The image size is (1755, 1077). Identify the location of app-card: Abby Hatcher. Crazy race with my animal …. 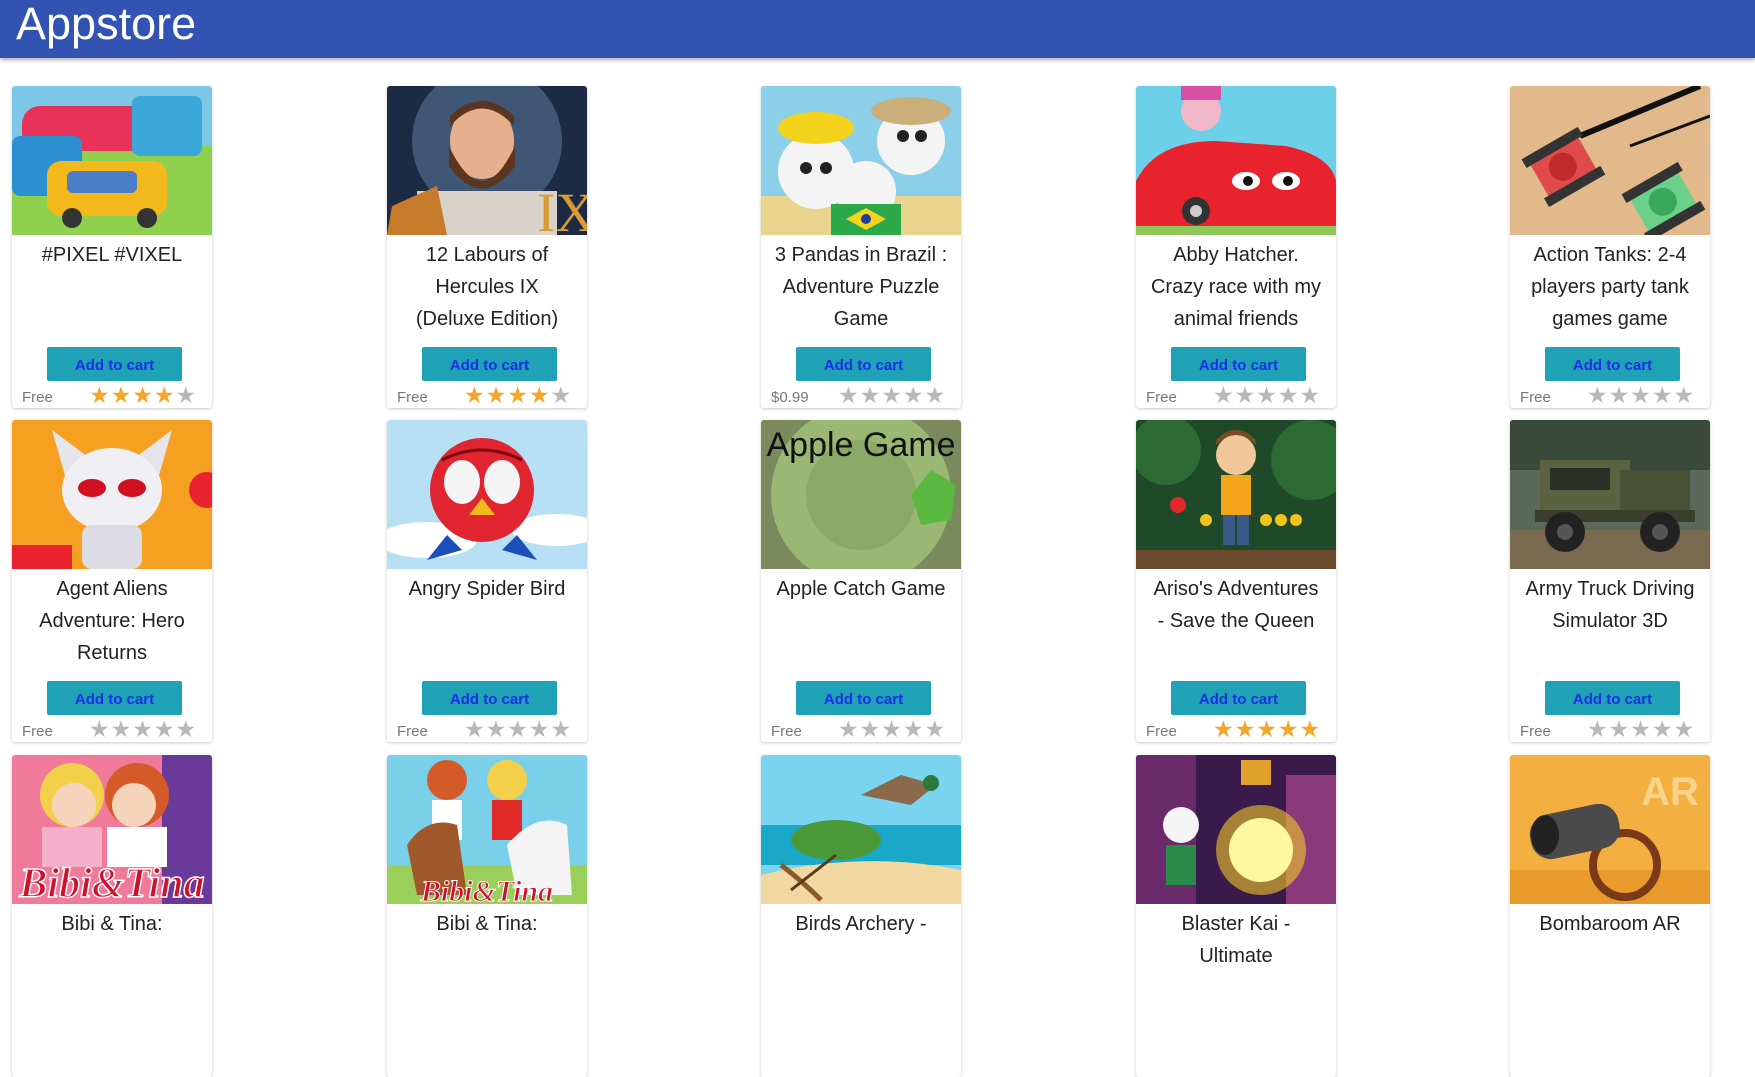
(1236, 247).